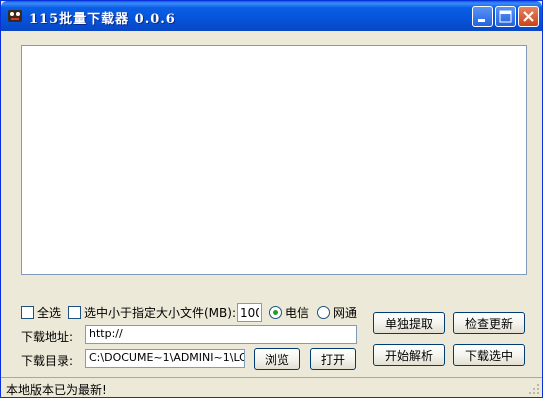 This screenshot has width=543, height=398. I want to click on isp-telecom-label: 电信, so click(297, 313).